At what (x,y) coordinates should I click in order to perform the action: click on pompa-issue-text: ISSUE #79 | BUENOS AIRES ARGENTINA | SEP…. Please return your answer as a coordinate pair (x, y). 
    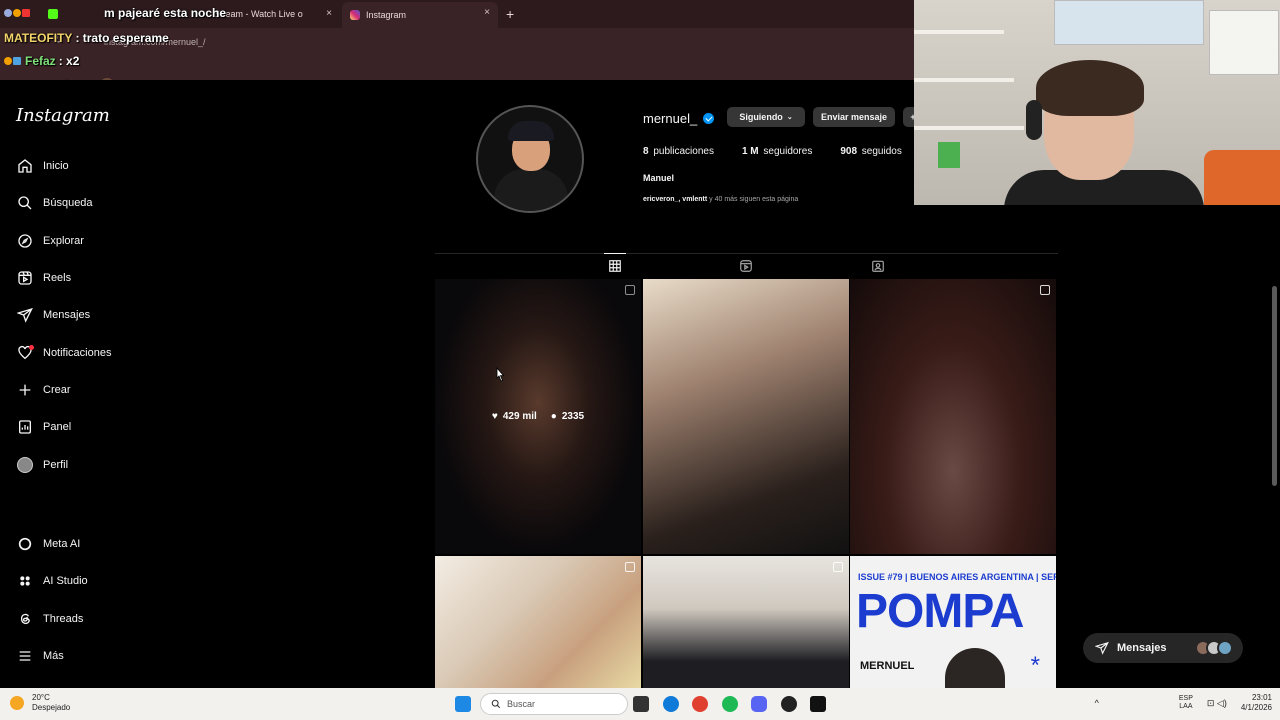
    Looking at the image, I should click on (957, 577).